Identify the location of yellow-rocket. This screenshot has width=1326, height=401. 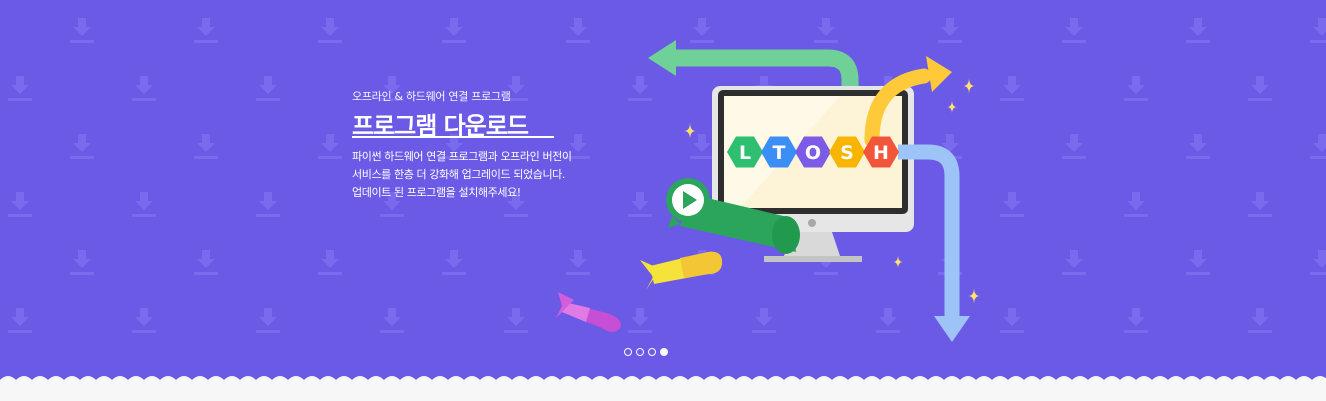
(681, 270).